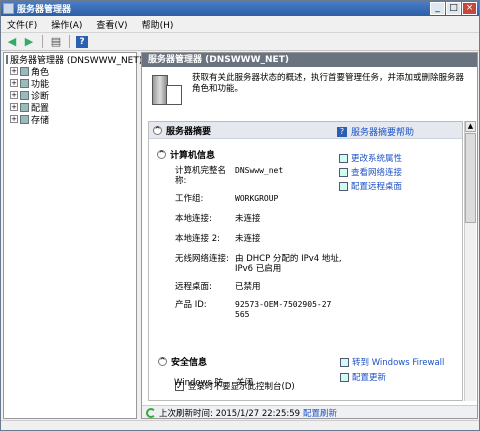  I want to click on close-button: ×, so click(469, 8).